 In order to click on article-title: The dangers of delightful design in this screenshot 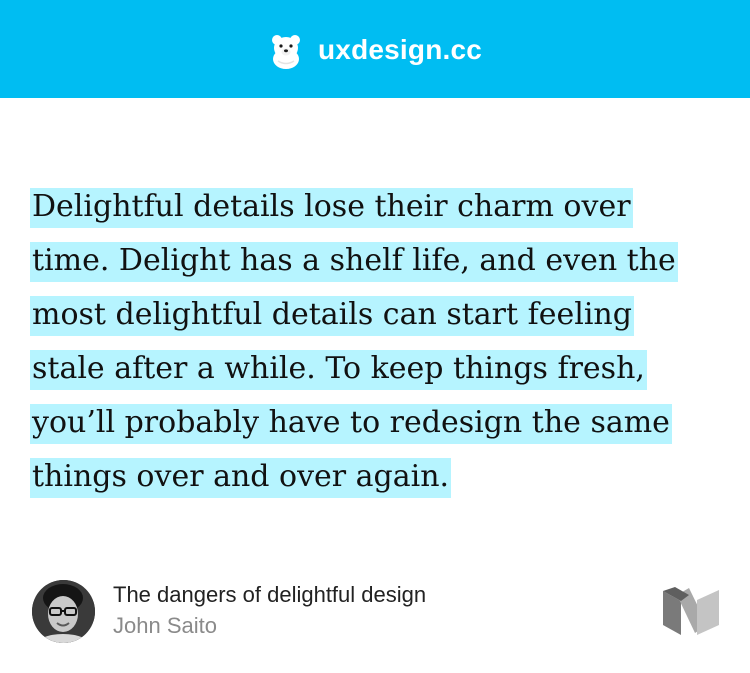, I will do `click(269, 595)`.